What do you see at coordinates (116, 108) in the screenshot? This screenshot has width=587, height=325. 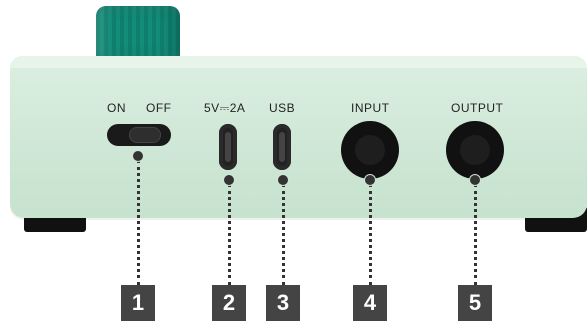 I see `switch-on-label: ON` at bounding box center [116, 108].